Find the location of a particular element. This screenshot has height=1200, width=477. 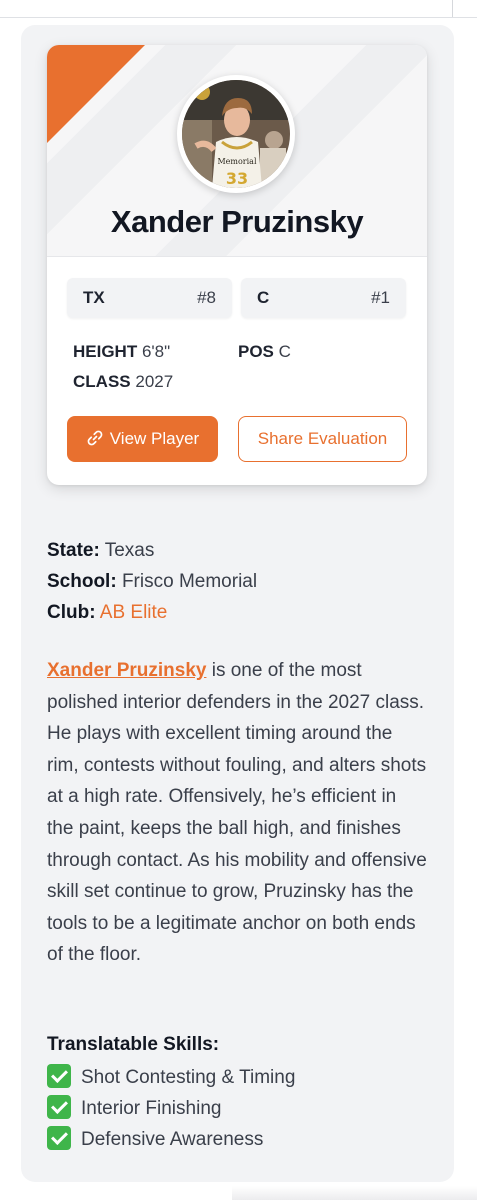

share-evaluation-label: Share Evaluation is located at coordinates (322, 438).